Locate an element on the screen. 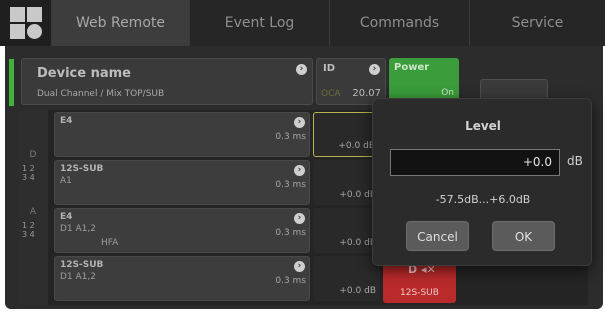 This screenshot has width=605, height=320. logo-circle is located at coordinates (34, 31).